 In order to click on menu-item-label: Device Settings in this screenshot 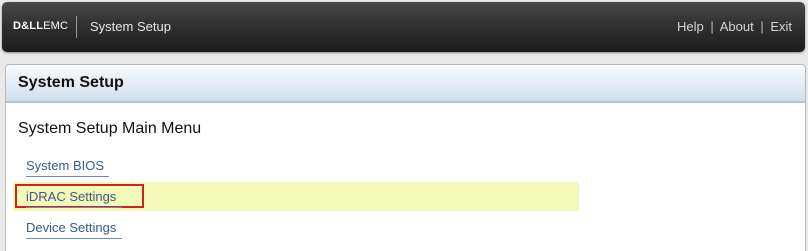, I will do `click(71, 227)`.